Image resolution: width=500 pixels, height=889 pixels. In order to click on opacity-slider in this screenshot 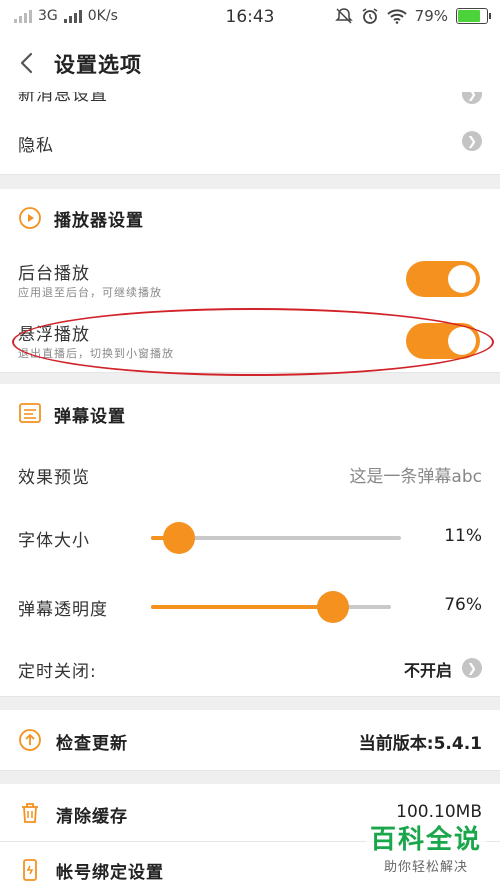, I will do `click(271, 607)`.